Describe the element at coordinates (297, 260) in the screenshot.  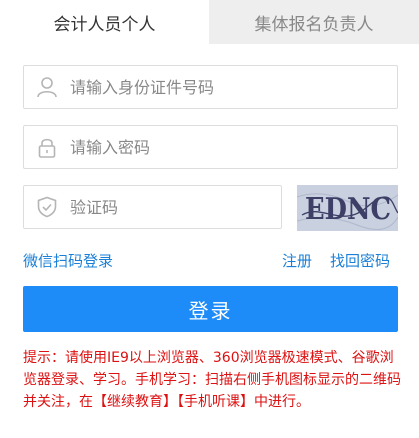
I see `register-link: 注册` at that location.